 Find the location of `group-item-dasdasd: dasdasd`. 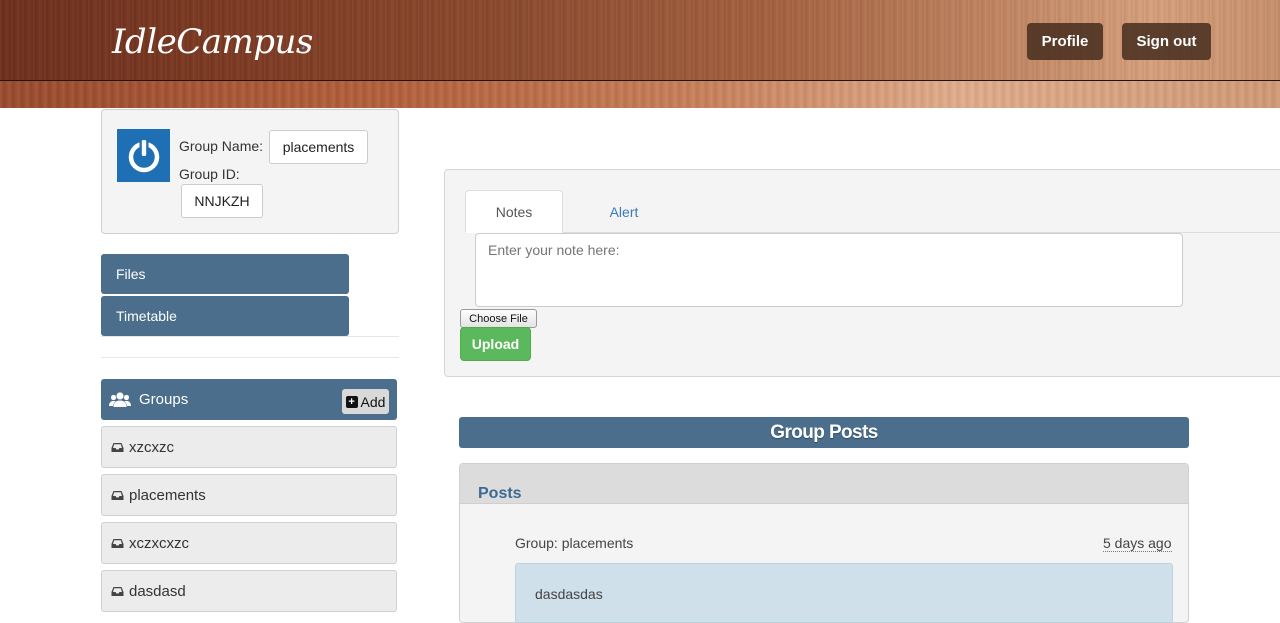

group-item-dasdasd: dasdasd is located at coordinates (249, 591).